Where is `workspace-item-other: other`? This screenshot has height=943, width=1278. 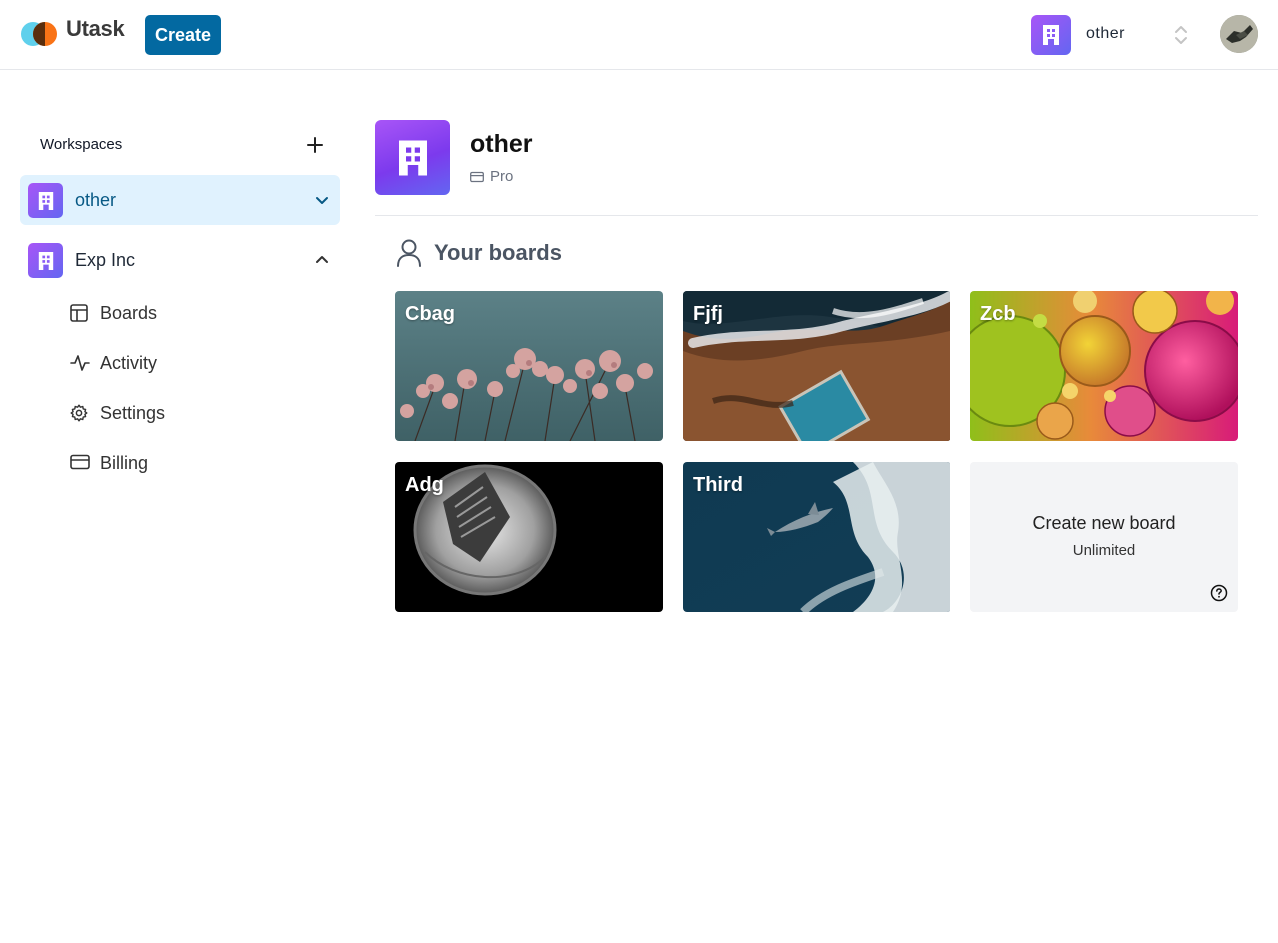 workspace-item-other: other is located at coordinates (180, 200).